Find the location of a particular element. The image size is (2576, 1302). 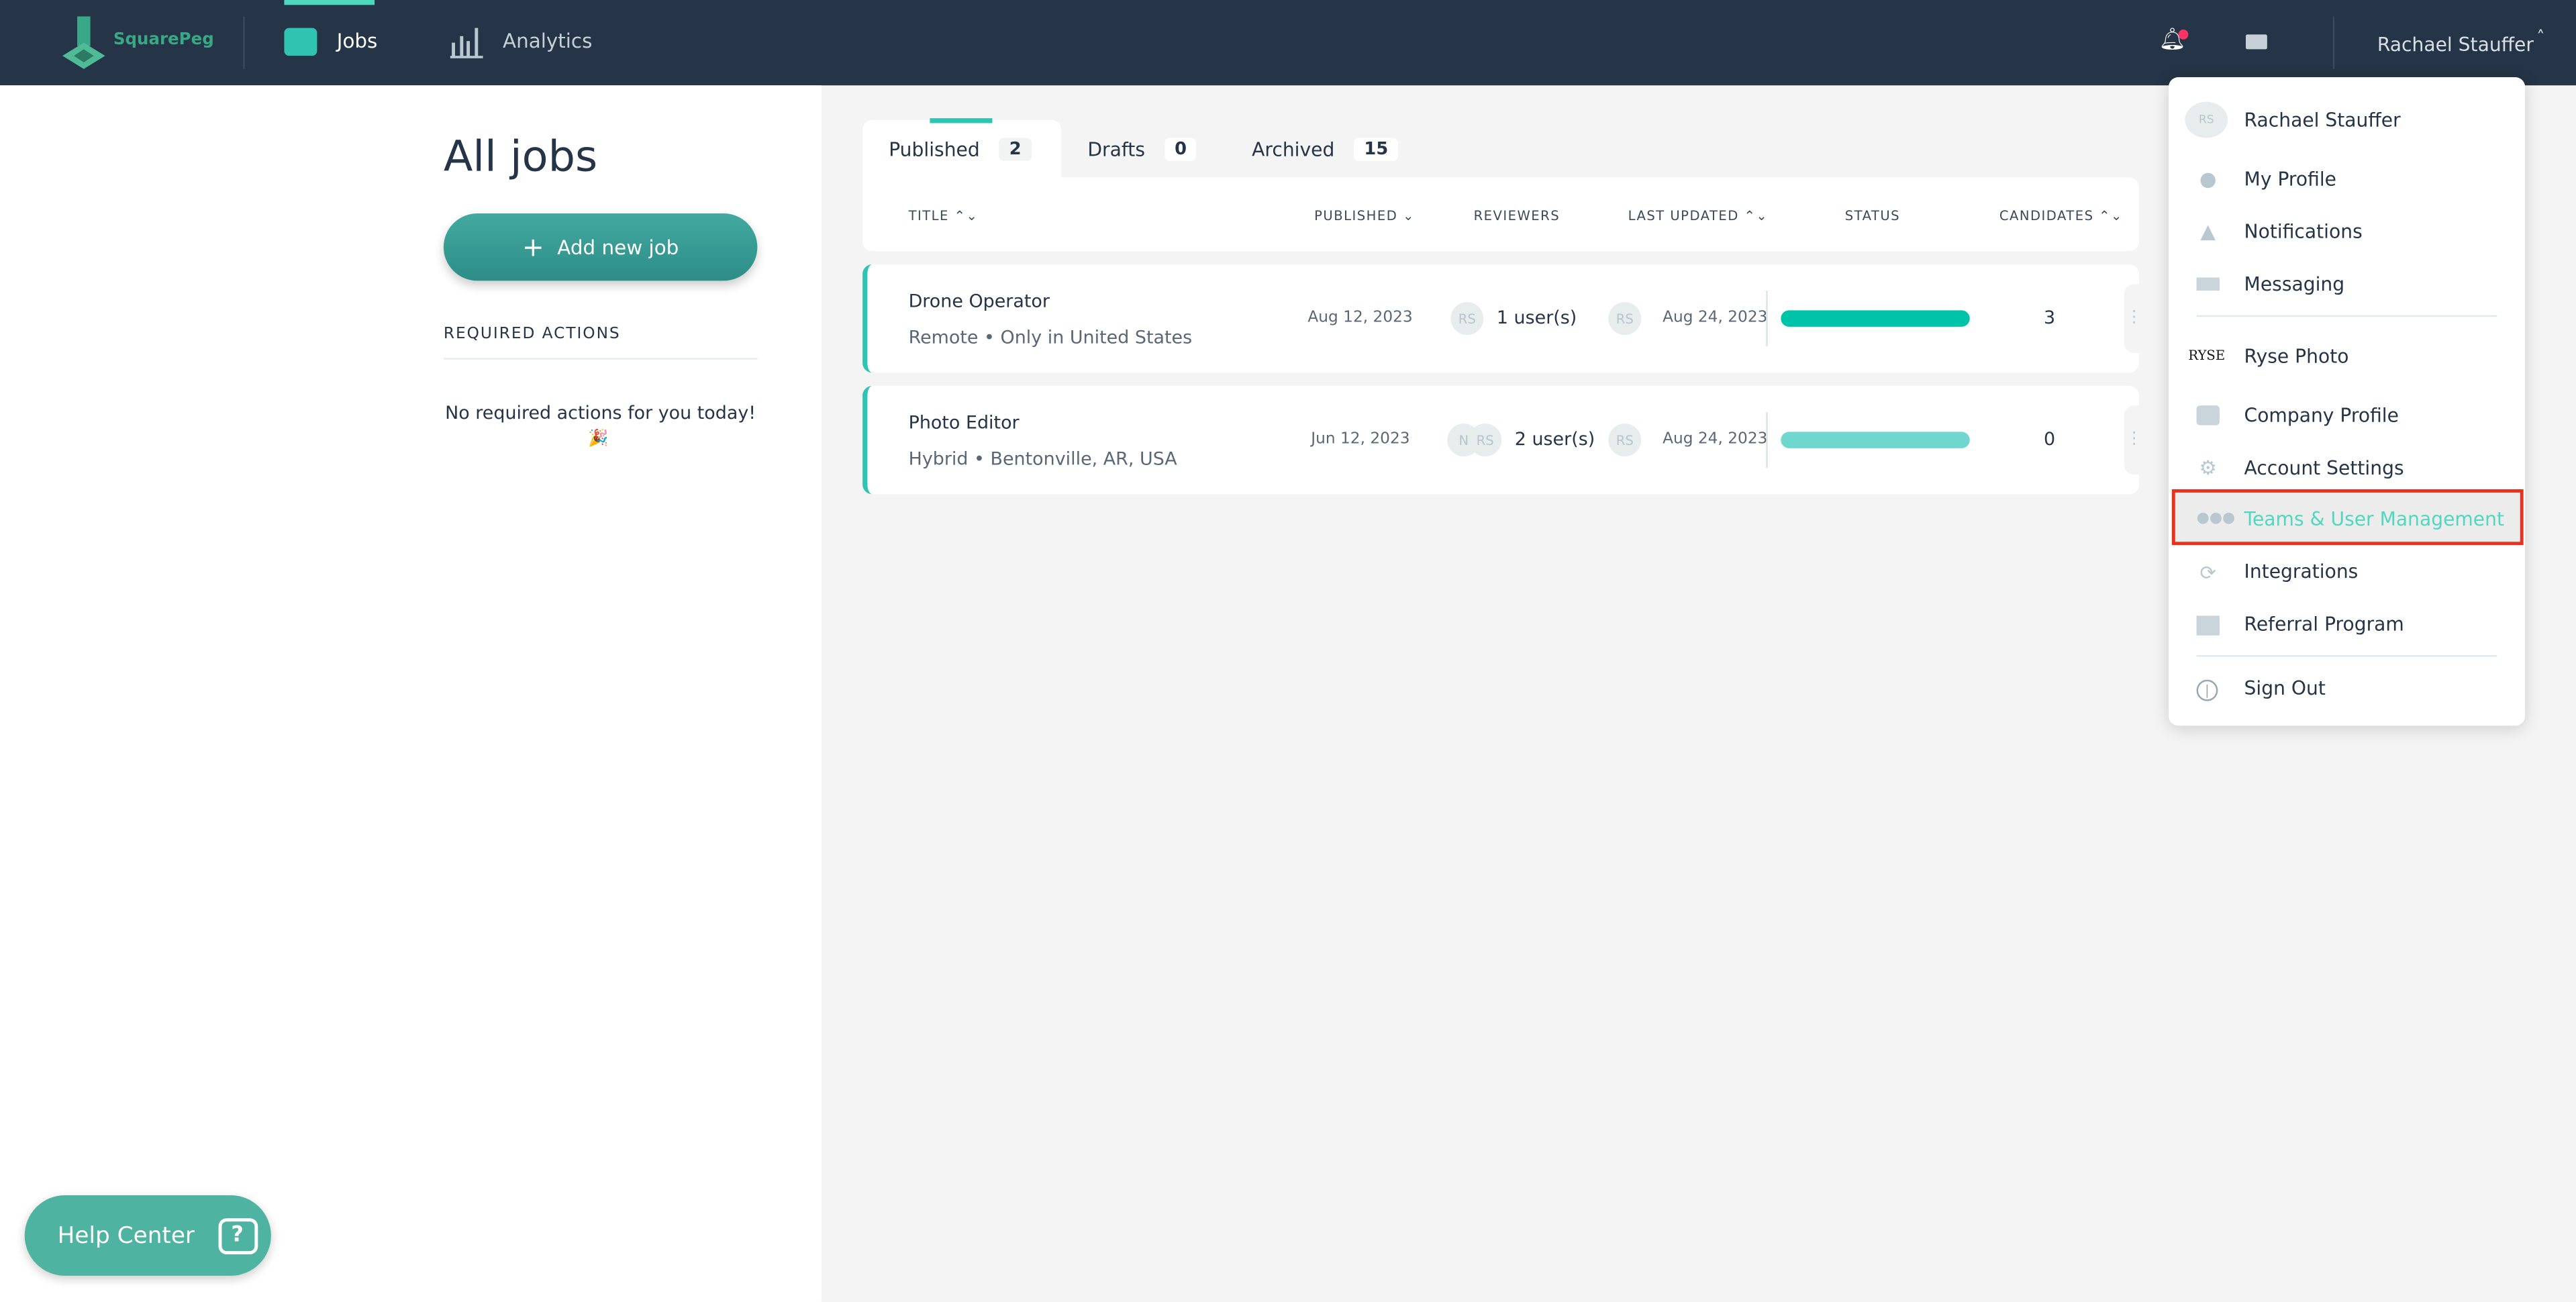

tab-archived: Archived 15 is located at coordinates (1325, 149).